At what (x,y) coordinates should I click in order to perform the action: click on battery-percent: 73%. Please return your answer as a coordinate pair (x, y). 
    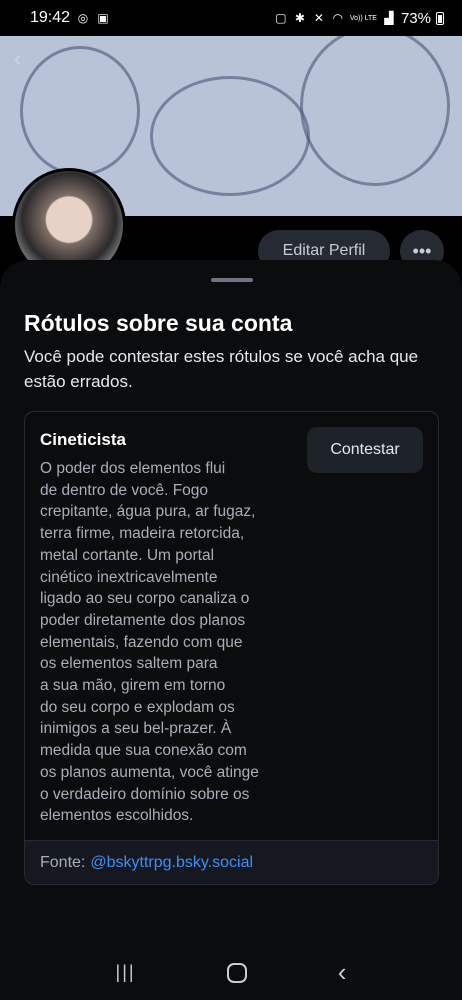
    Looking at the image, I should click on (415, 18).